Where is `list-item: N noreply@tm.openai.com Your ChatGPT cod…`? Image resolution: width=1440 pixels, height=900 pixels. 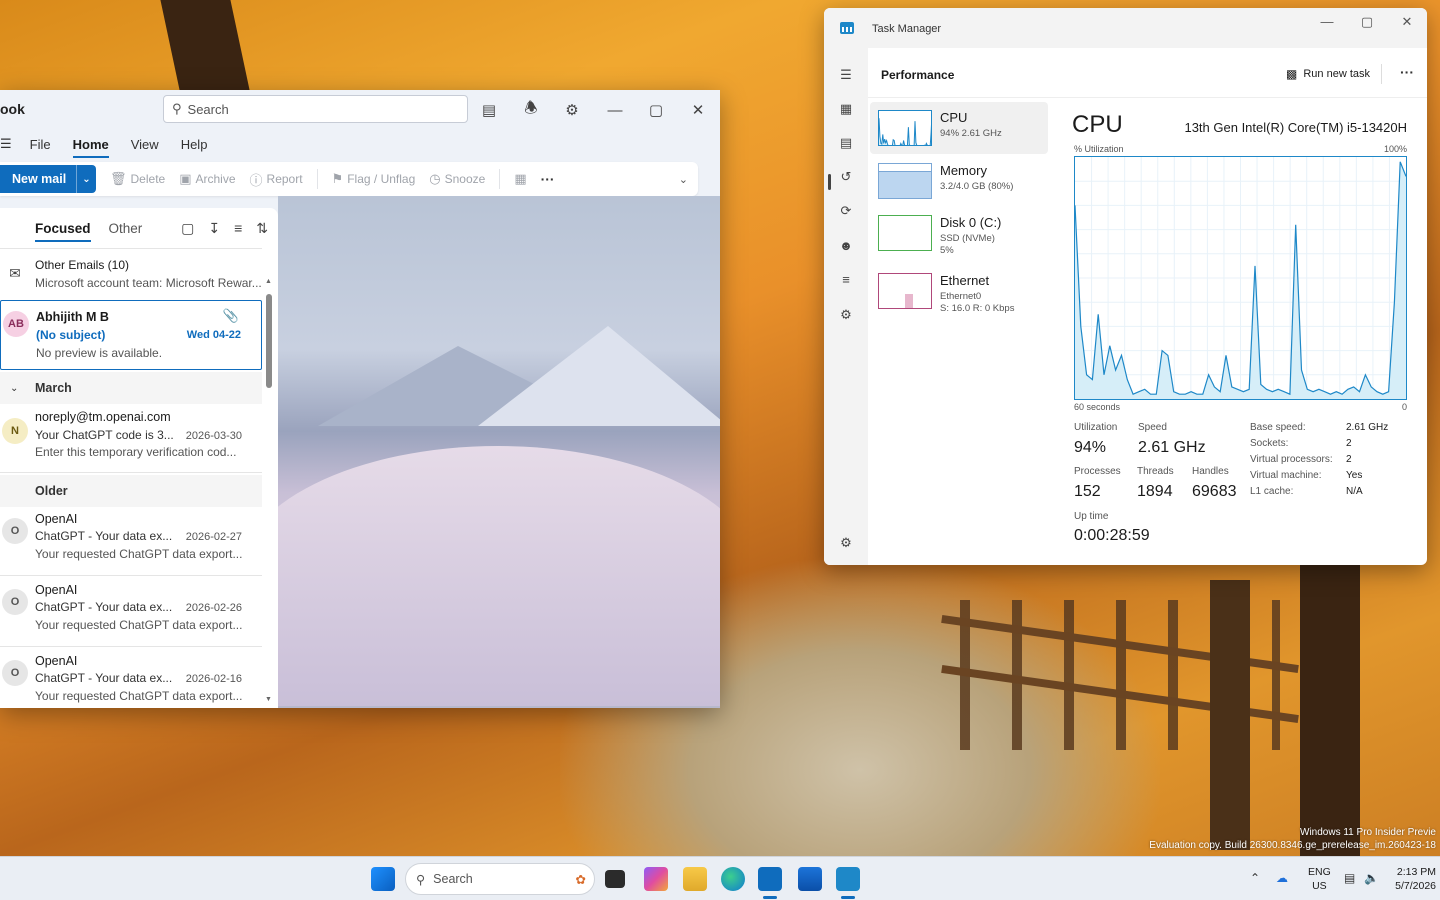
list-item: N noreply@tm.openai.com Your ChatGPT cod… is located at coordinates (131, 438).